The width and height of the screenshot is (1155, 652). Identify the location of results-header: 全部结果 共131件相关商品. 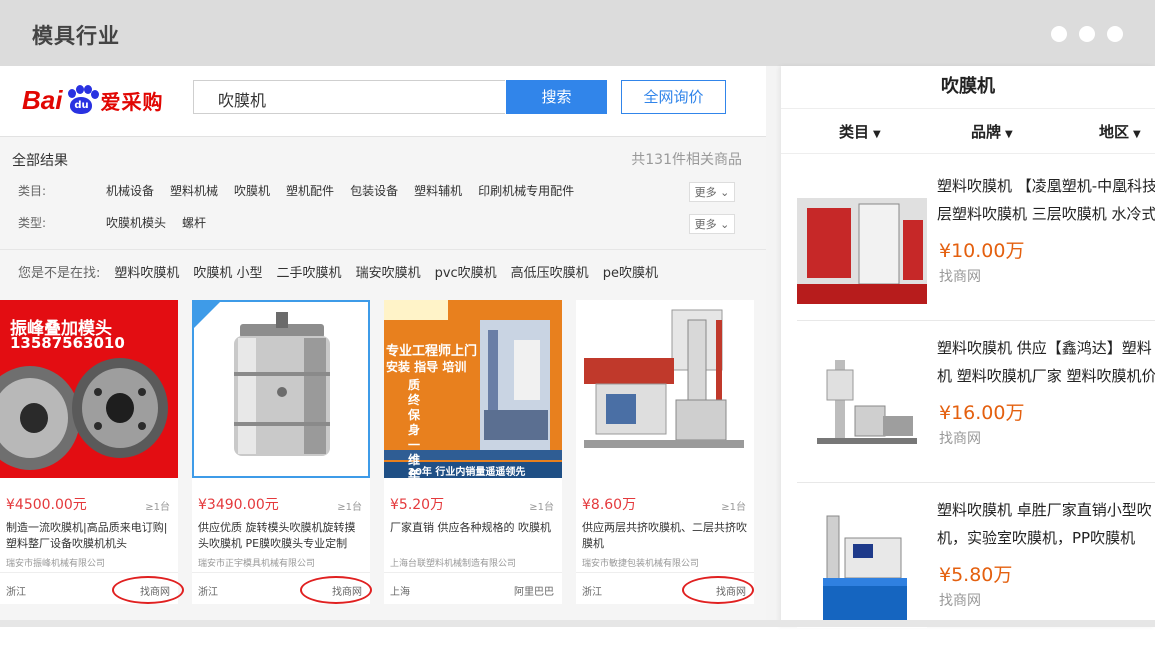
(383, 157).